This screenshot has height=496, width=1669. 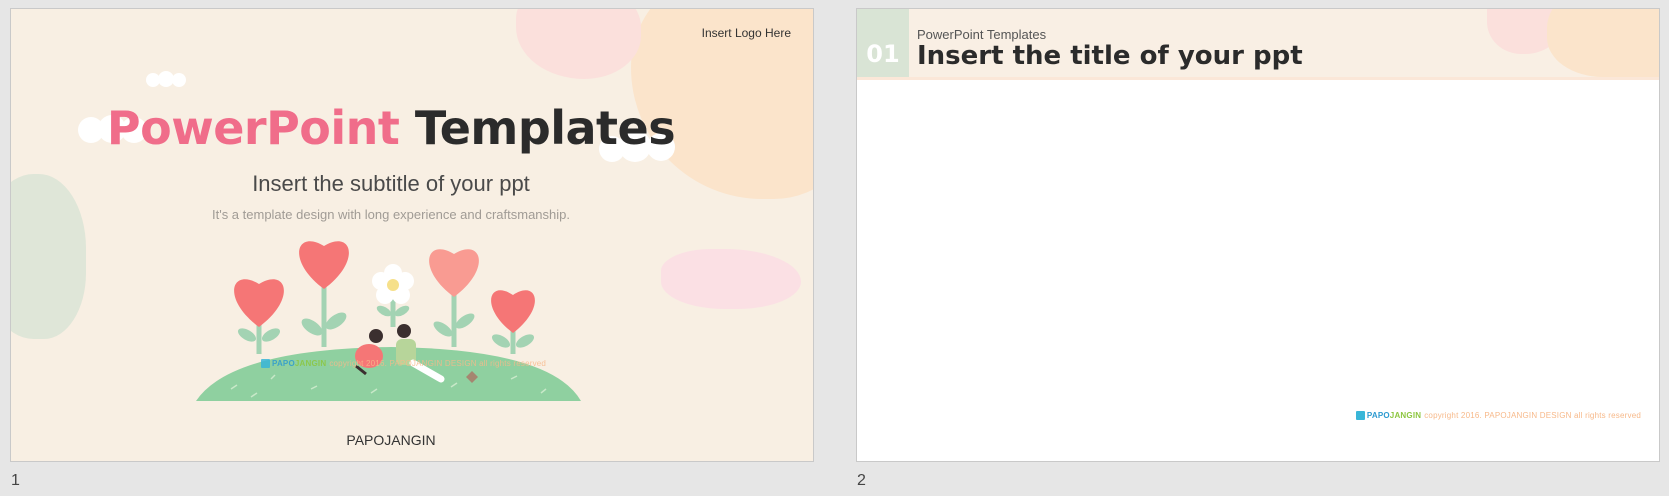 What do you see at coordinates (746, 33) in the screenshot?
I see `logo-placeholder: Insert Logo Here` at bounding box center [746, 33].